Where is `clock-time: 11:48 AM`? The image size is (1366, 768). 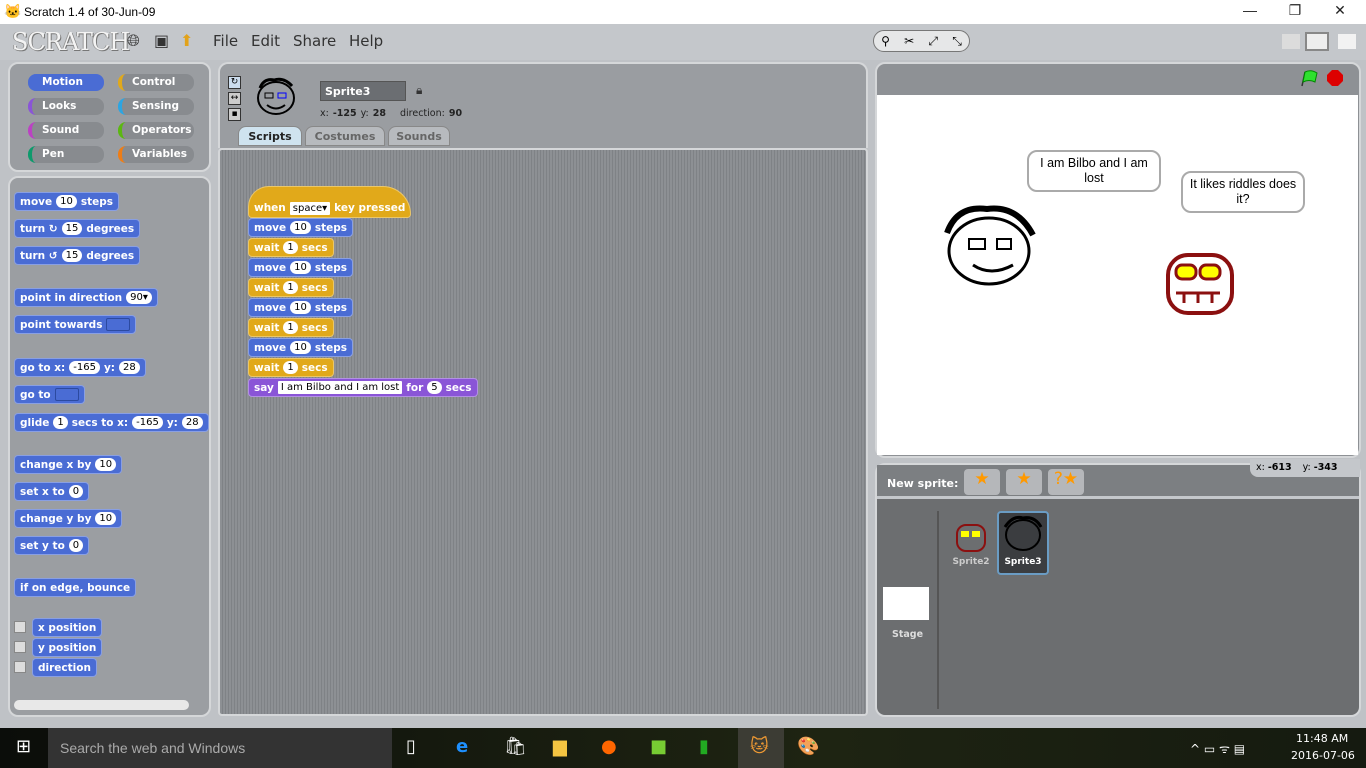
clock-time: 11:48 AM is located at coordinates (1322, 738).